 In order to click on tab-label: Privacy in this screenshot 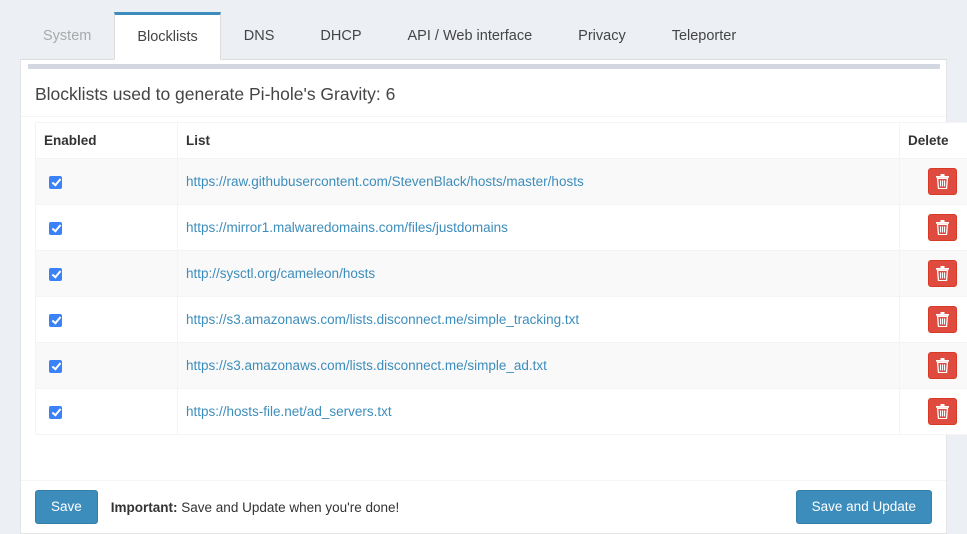, I will do `click(602, 35)`.